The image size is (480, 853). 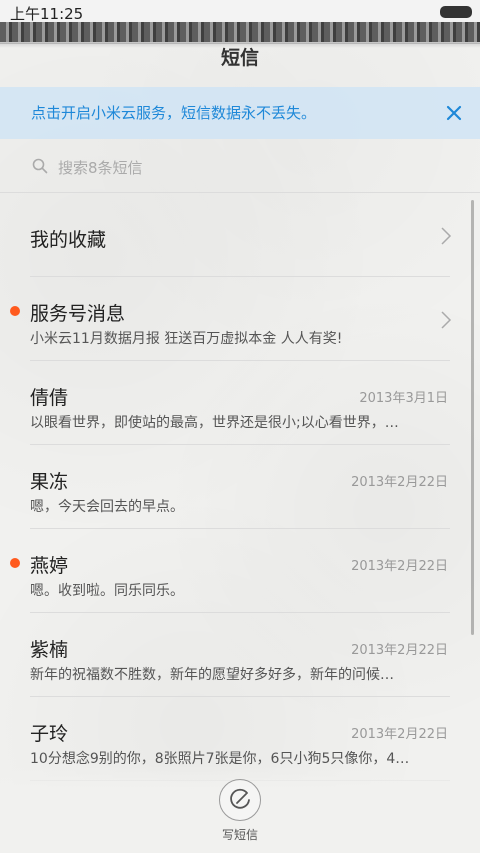 I want to click on contact-name: 燕婷, so click(x=49, y=566).